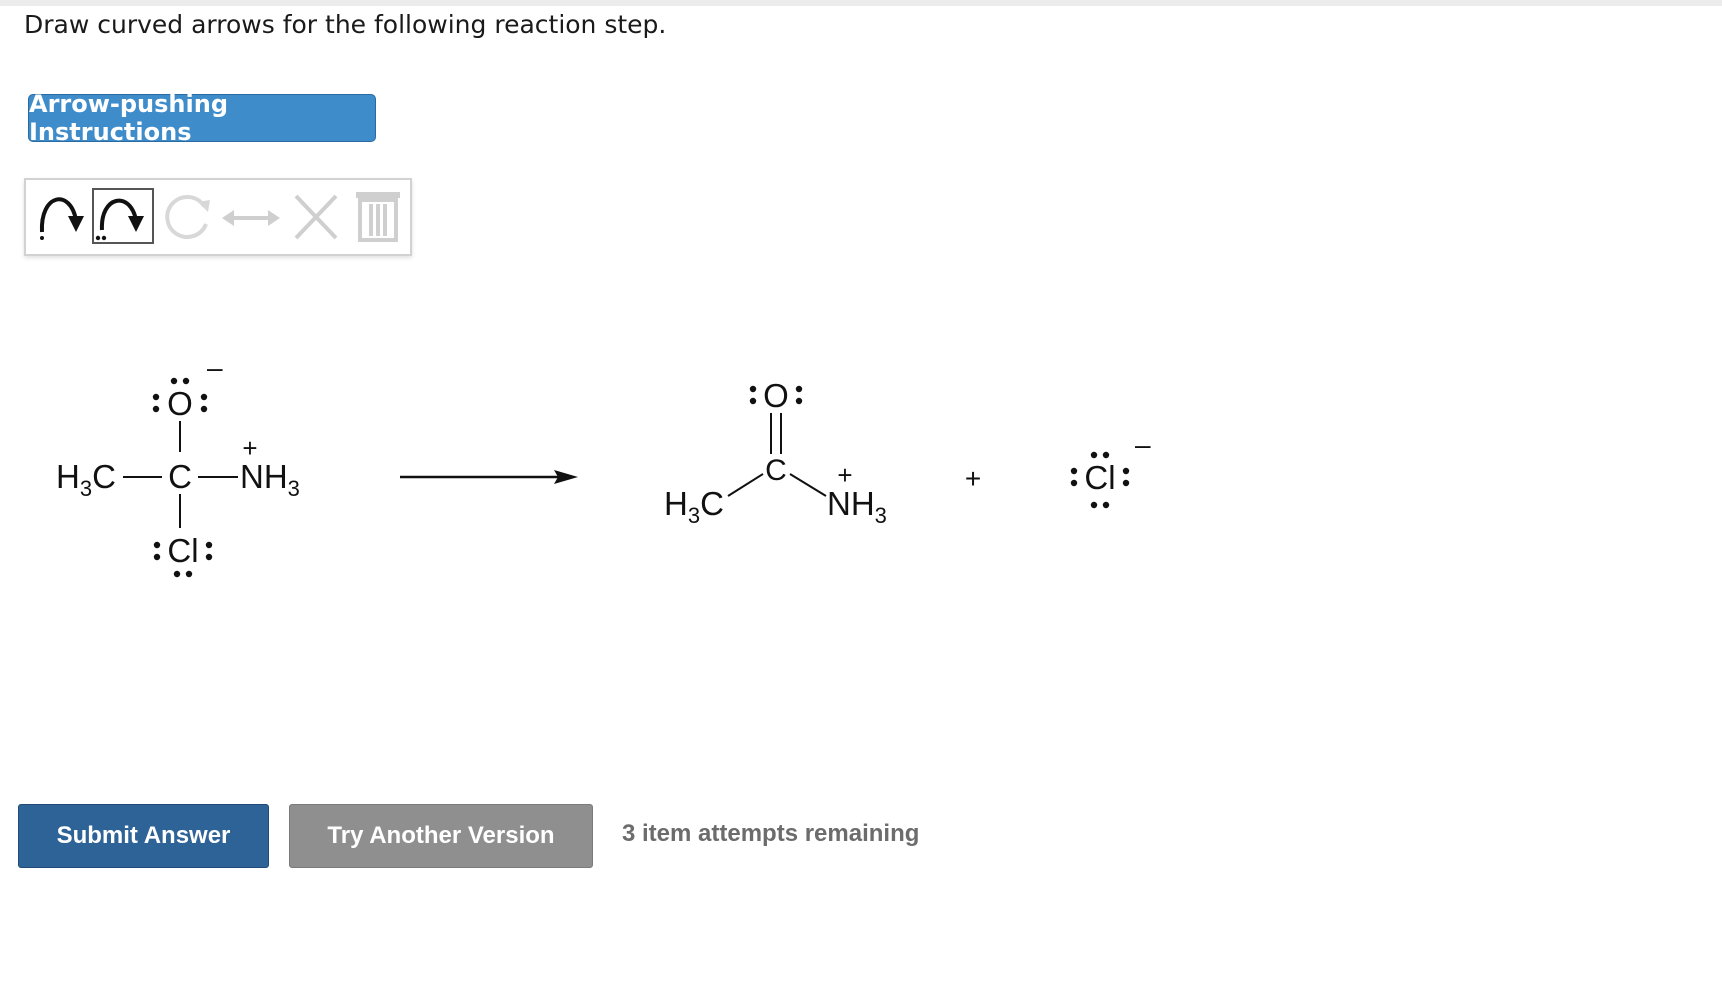 This screenshot has width=1722, height=994. What do you see at coordinates (180, 403) in the screenshot?
I see `reactant-oxygen: O` at bounding box center [180, 403].